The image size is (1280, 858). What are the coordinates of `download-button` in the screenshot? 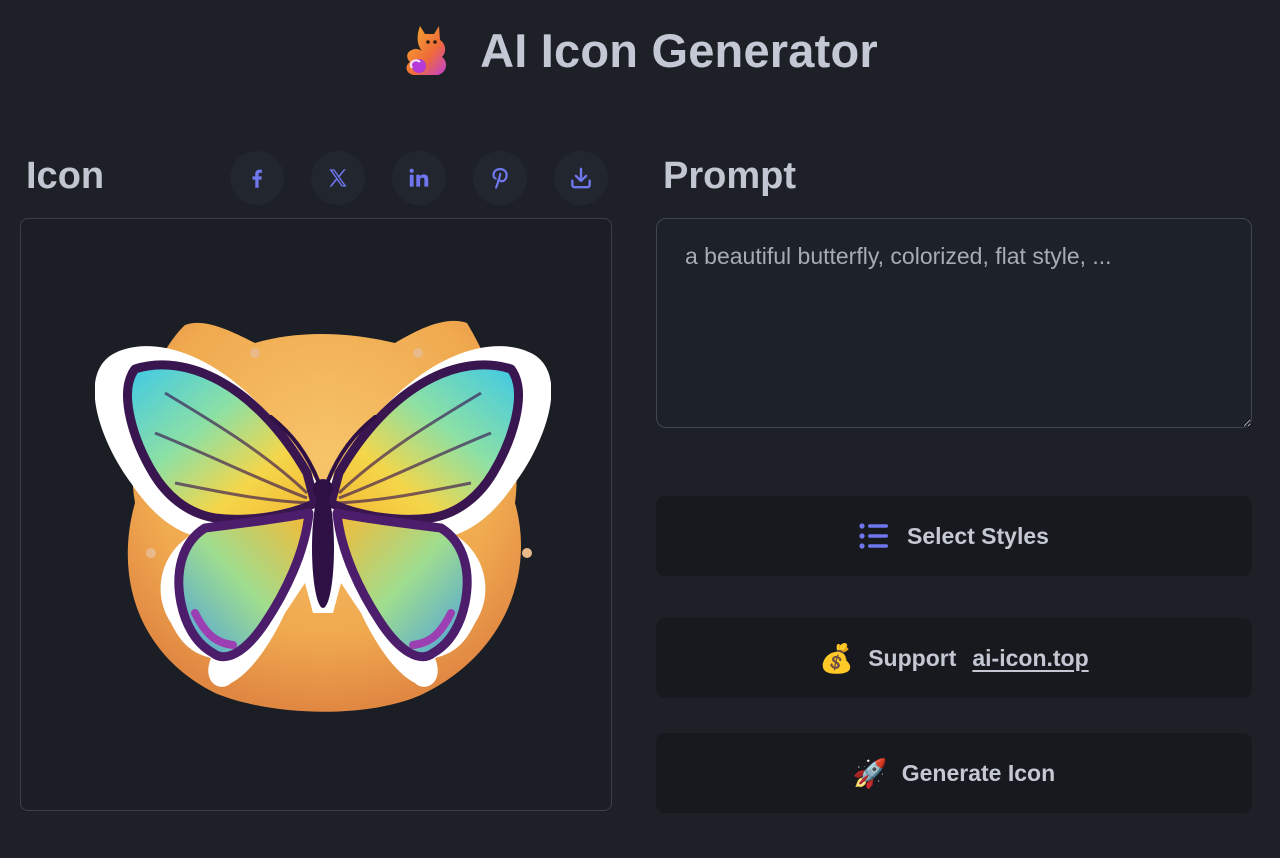 It's located at (581, 178).